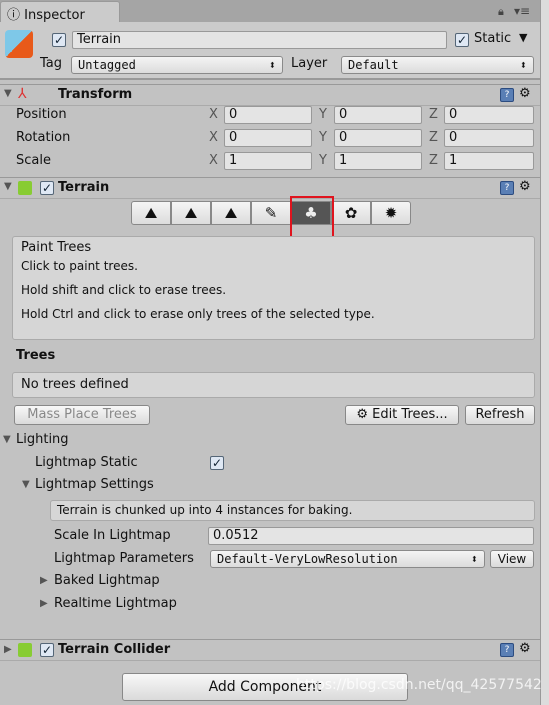 The image size is (549, 705). I want to click on layer-dropdown: Default ⬍, so click(437, 65).